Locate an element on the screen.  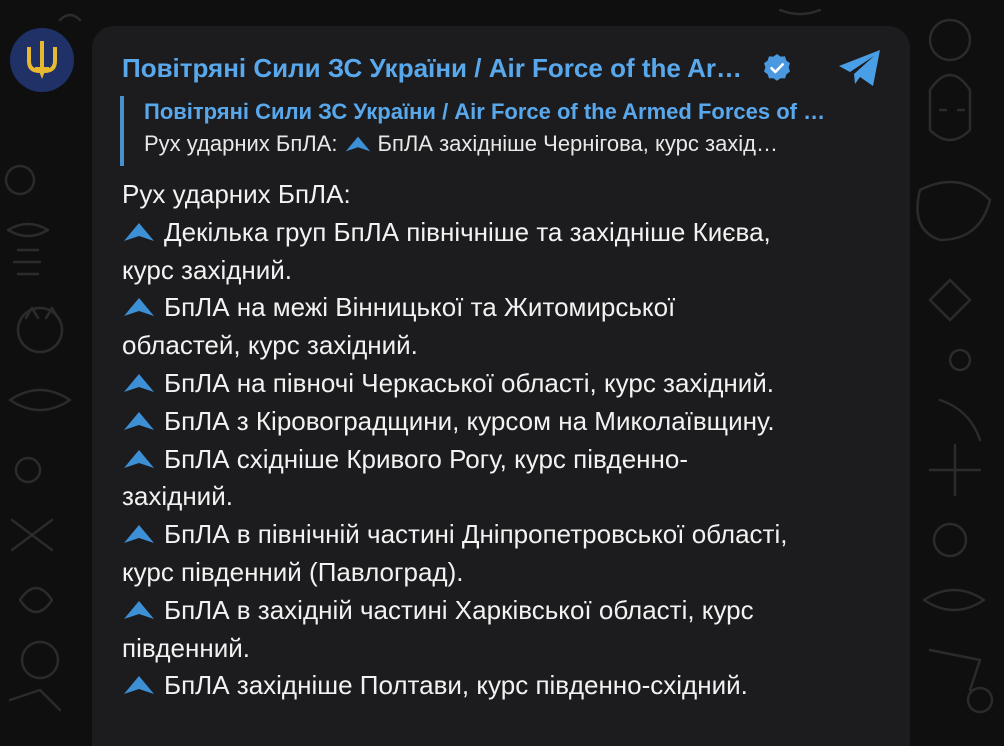
trident-icon is located at coordinates (42, 60).